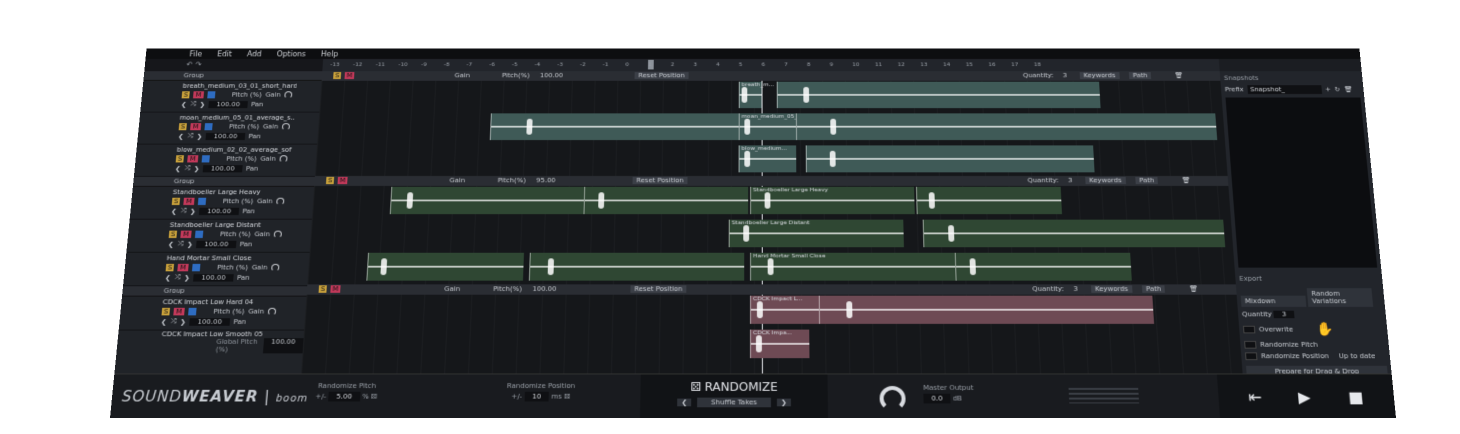 Image resolution: width=1460 pixels, height=434 pixels. Describe the element at coordinates (374, 397) in the screenshot. I see `dice-icon: ⚄` at that location.